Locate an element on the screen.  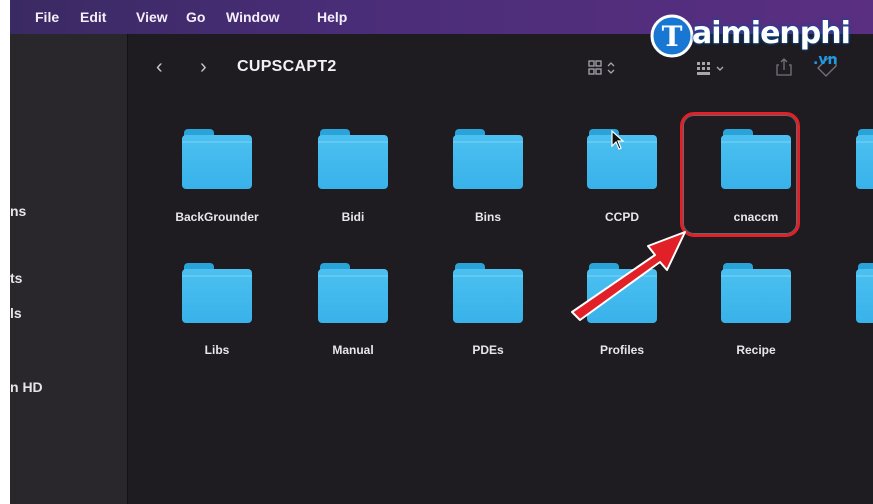
logo-initial: T is located at coordinates (672, 36).